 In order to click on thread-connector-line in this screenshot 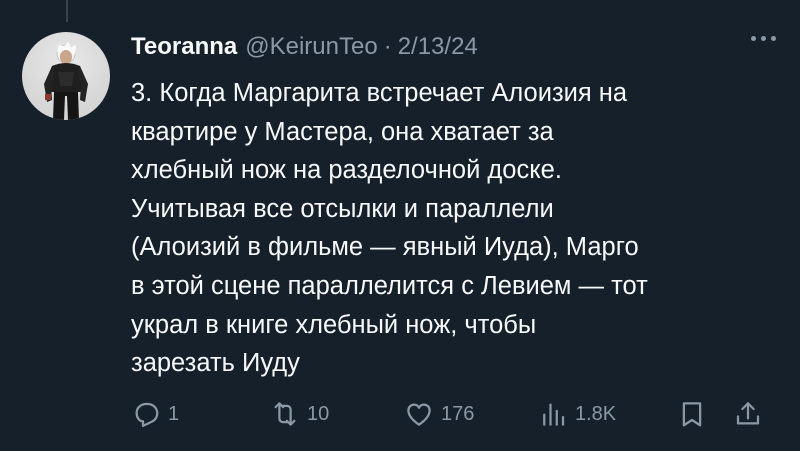, I will do `click(67, 11)`.